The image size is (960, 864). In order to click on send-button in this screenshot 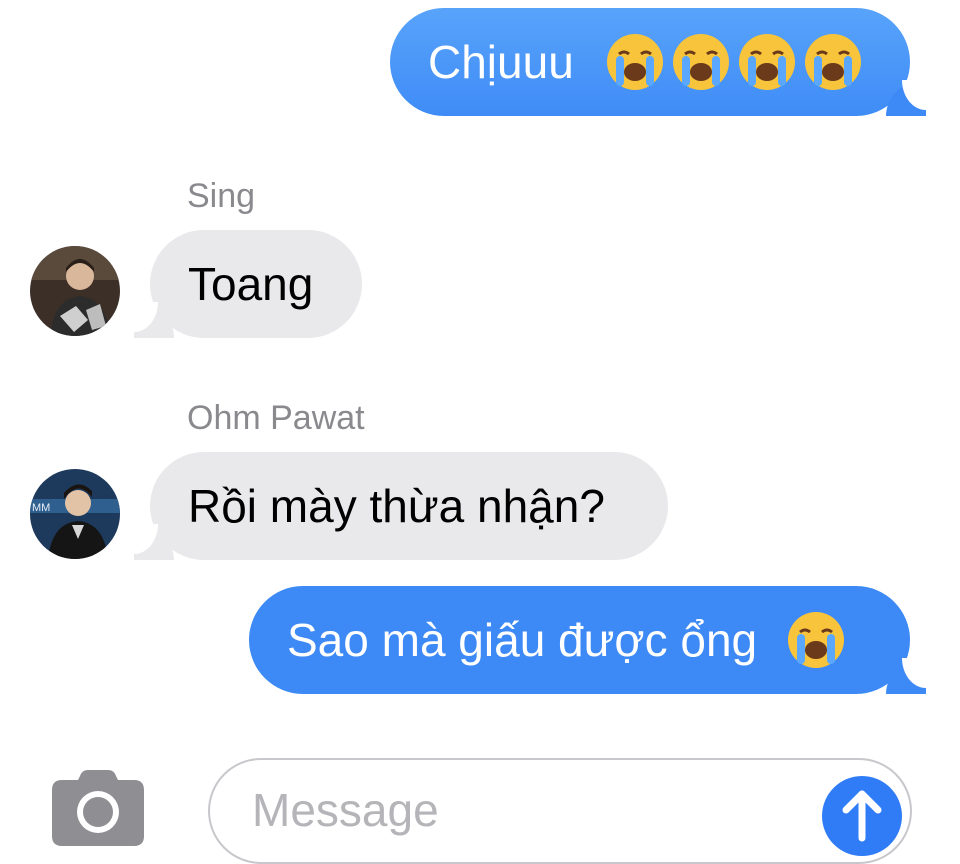, I will do `click(862, 816)`.